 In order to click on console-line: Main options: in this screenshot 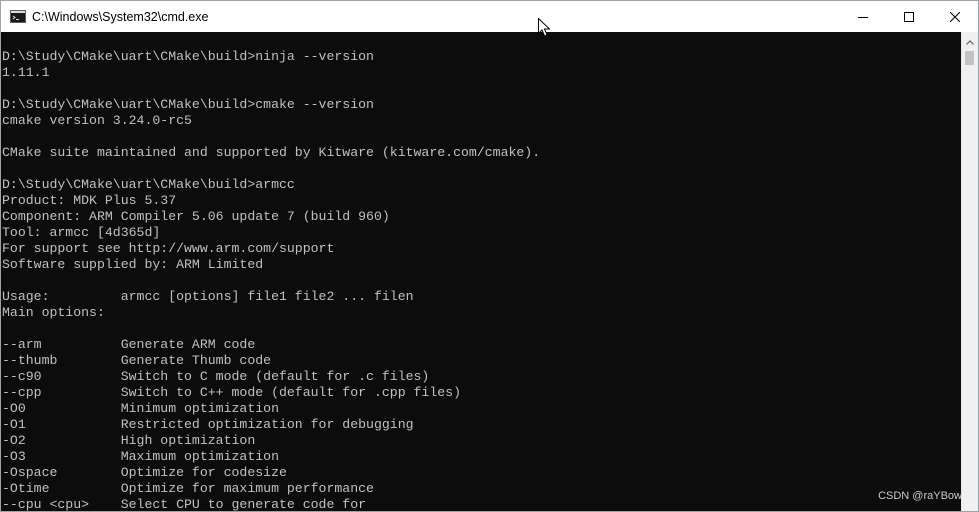, I will do `click(53, 312)`.